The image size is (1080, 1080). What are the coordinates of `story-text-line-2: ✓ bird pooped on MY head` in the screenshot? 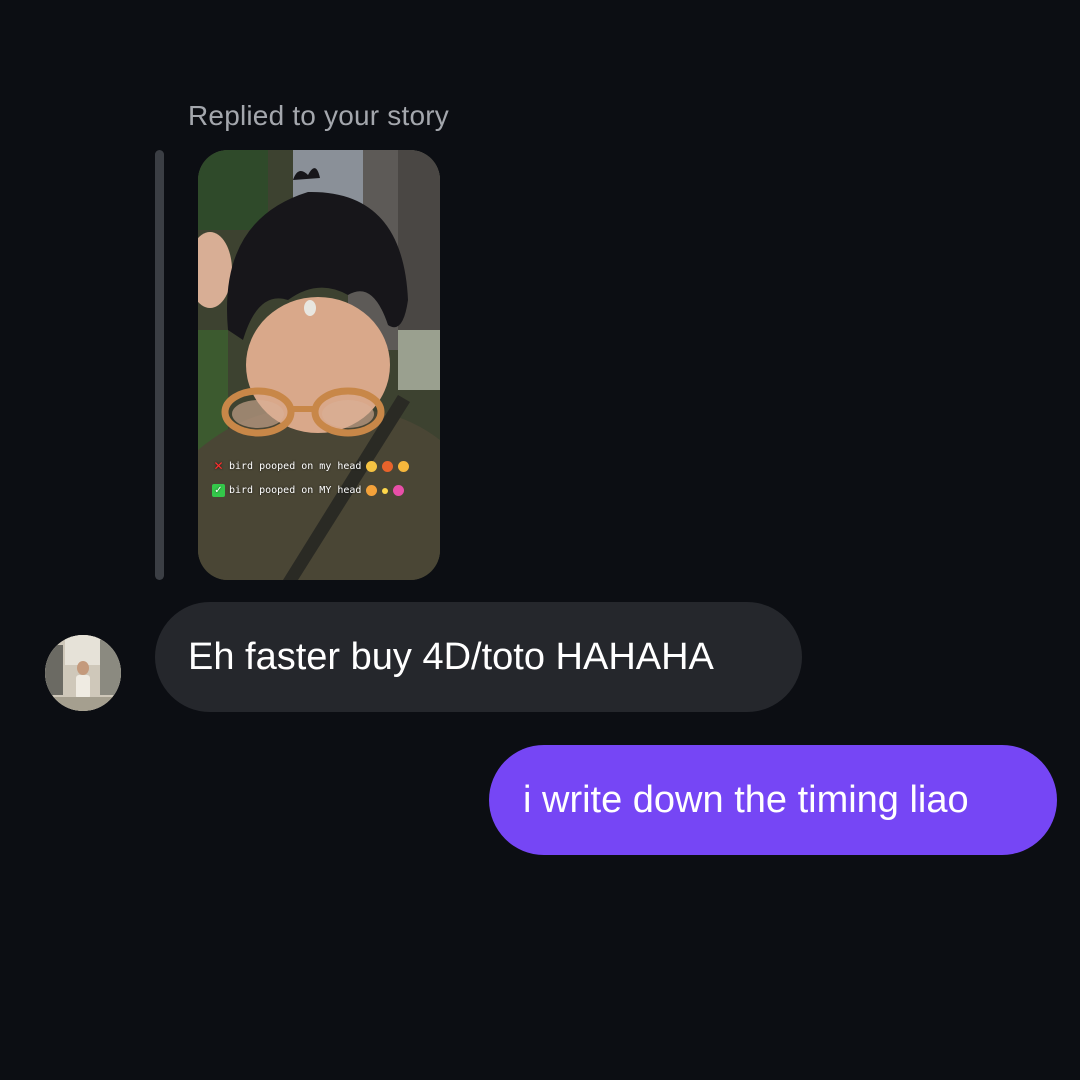 It's located at (308, 490).